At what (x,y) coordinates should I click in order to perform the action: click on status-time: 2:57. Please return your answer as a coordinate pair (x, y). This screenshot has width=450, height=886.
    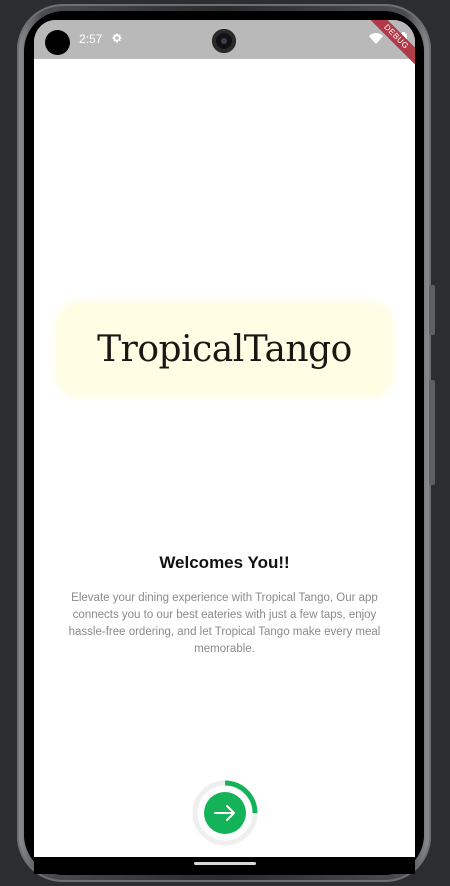
    Looking at the image, I should click on (91, 39).